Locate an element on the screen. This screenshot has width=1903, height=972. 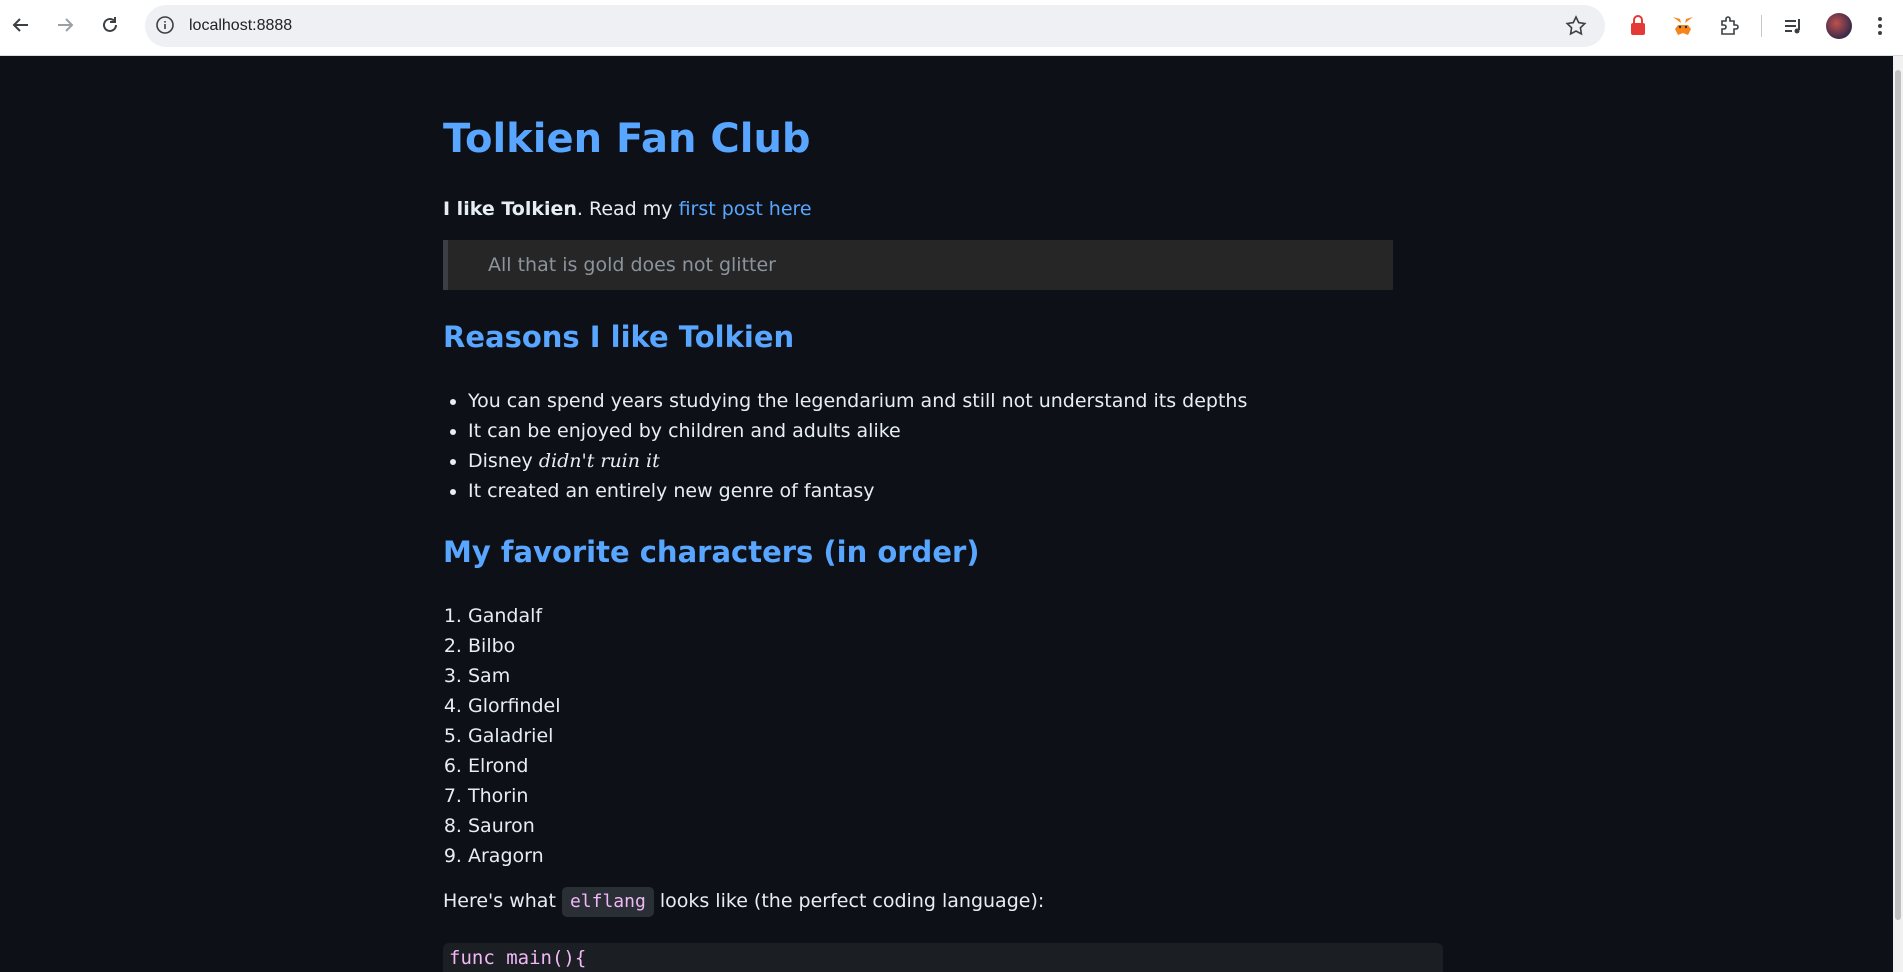
blockquote: All that is gold does not glitter is located at coordinates (918, 265).